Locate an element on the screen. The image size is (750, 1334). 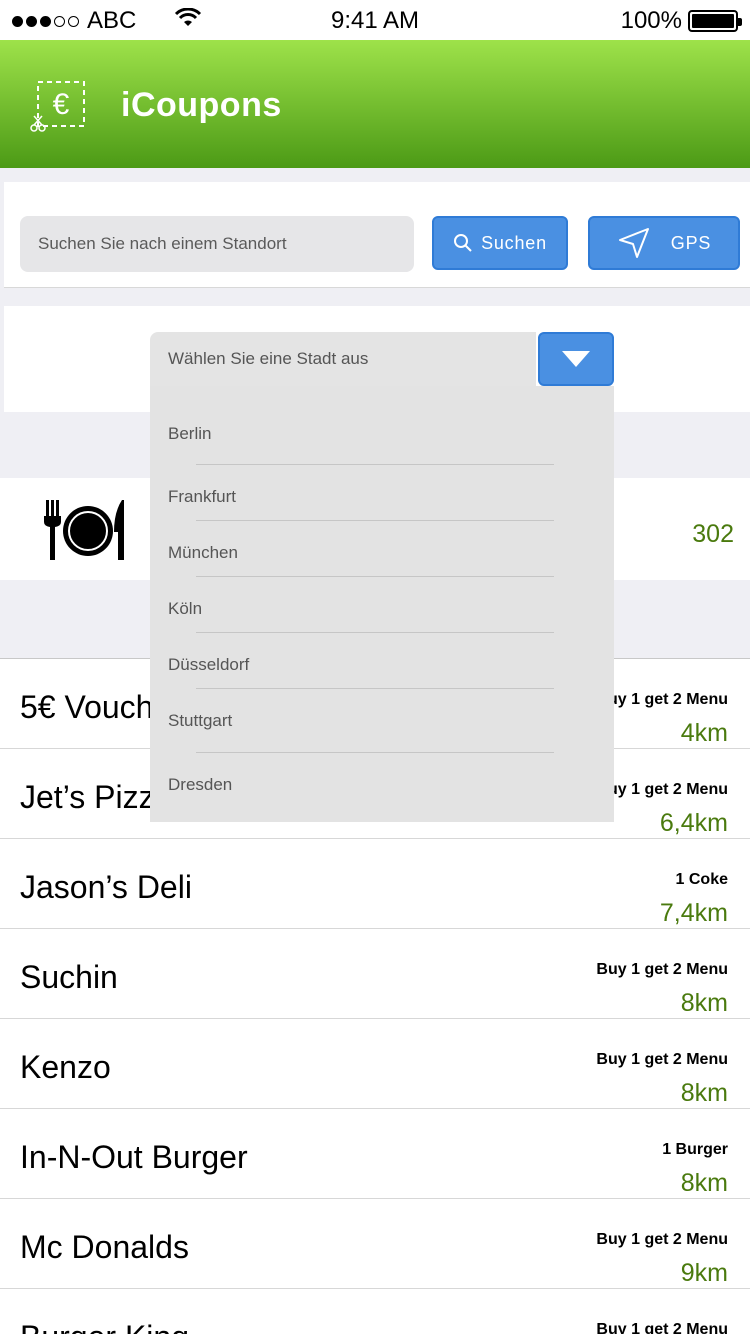
search-icon is located at coordinates (463, 243).